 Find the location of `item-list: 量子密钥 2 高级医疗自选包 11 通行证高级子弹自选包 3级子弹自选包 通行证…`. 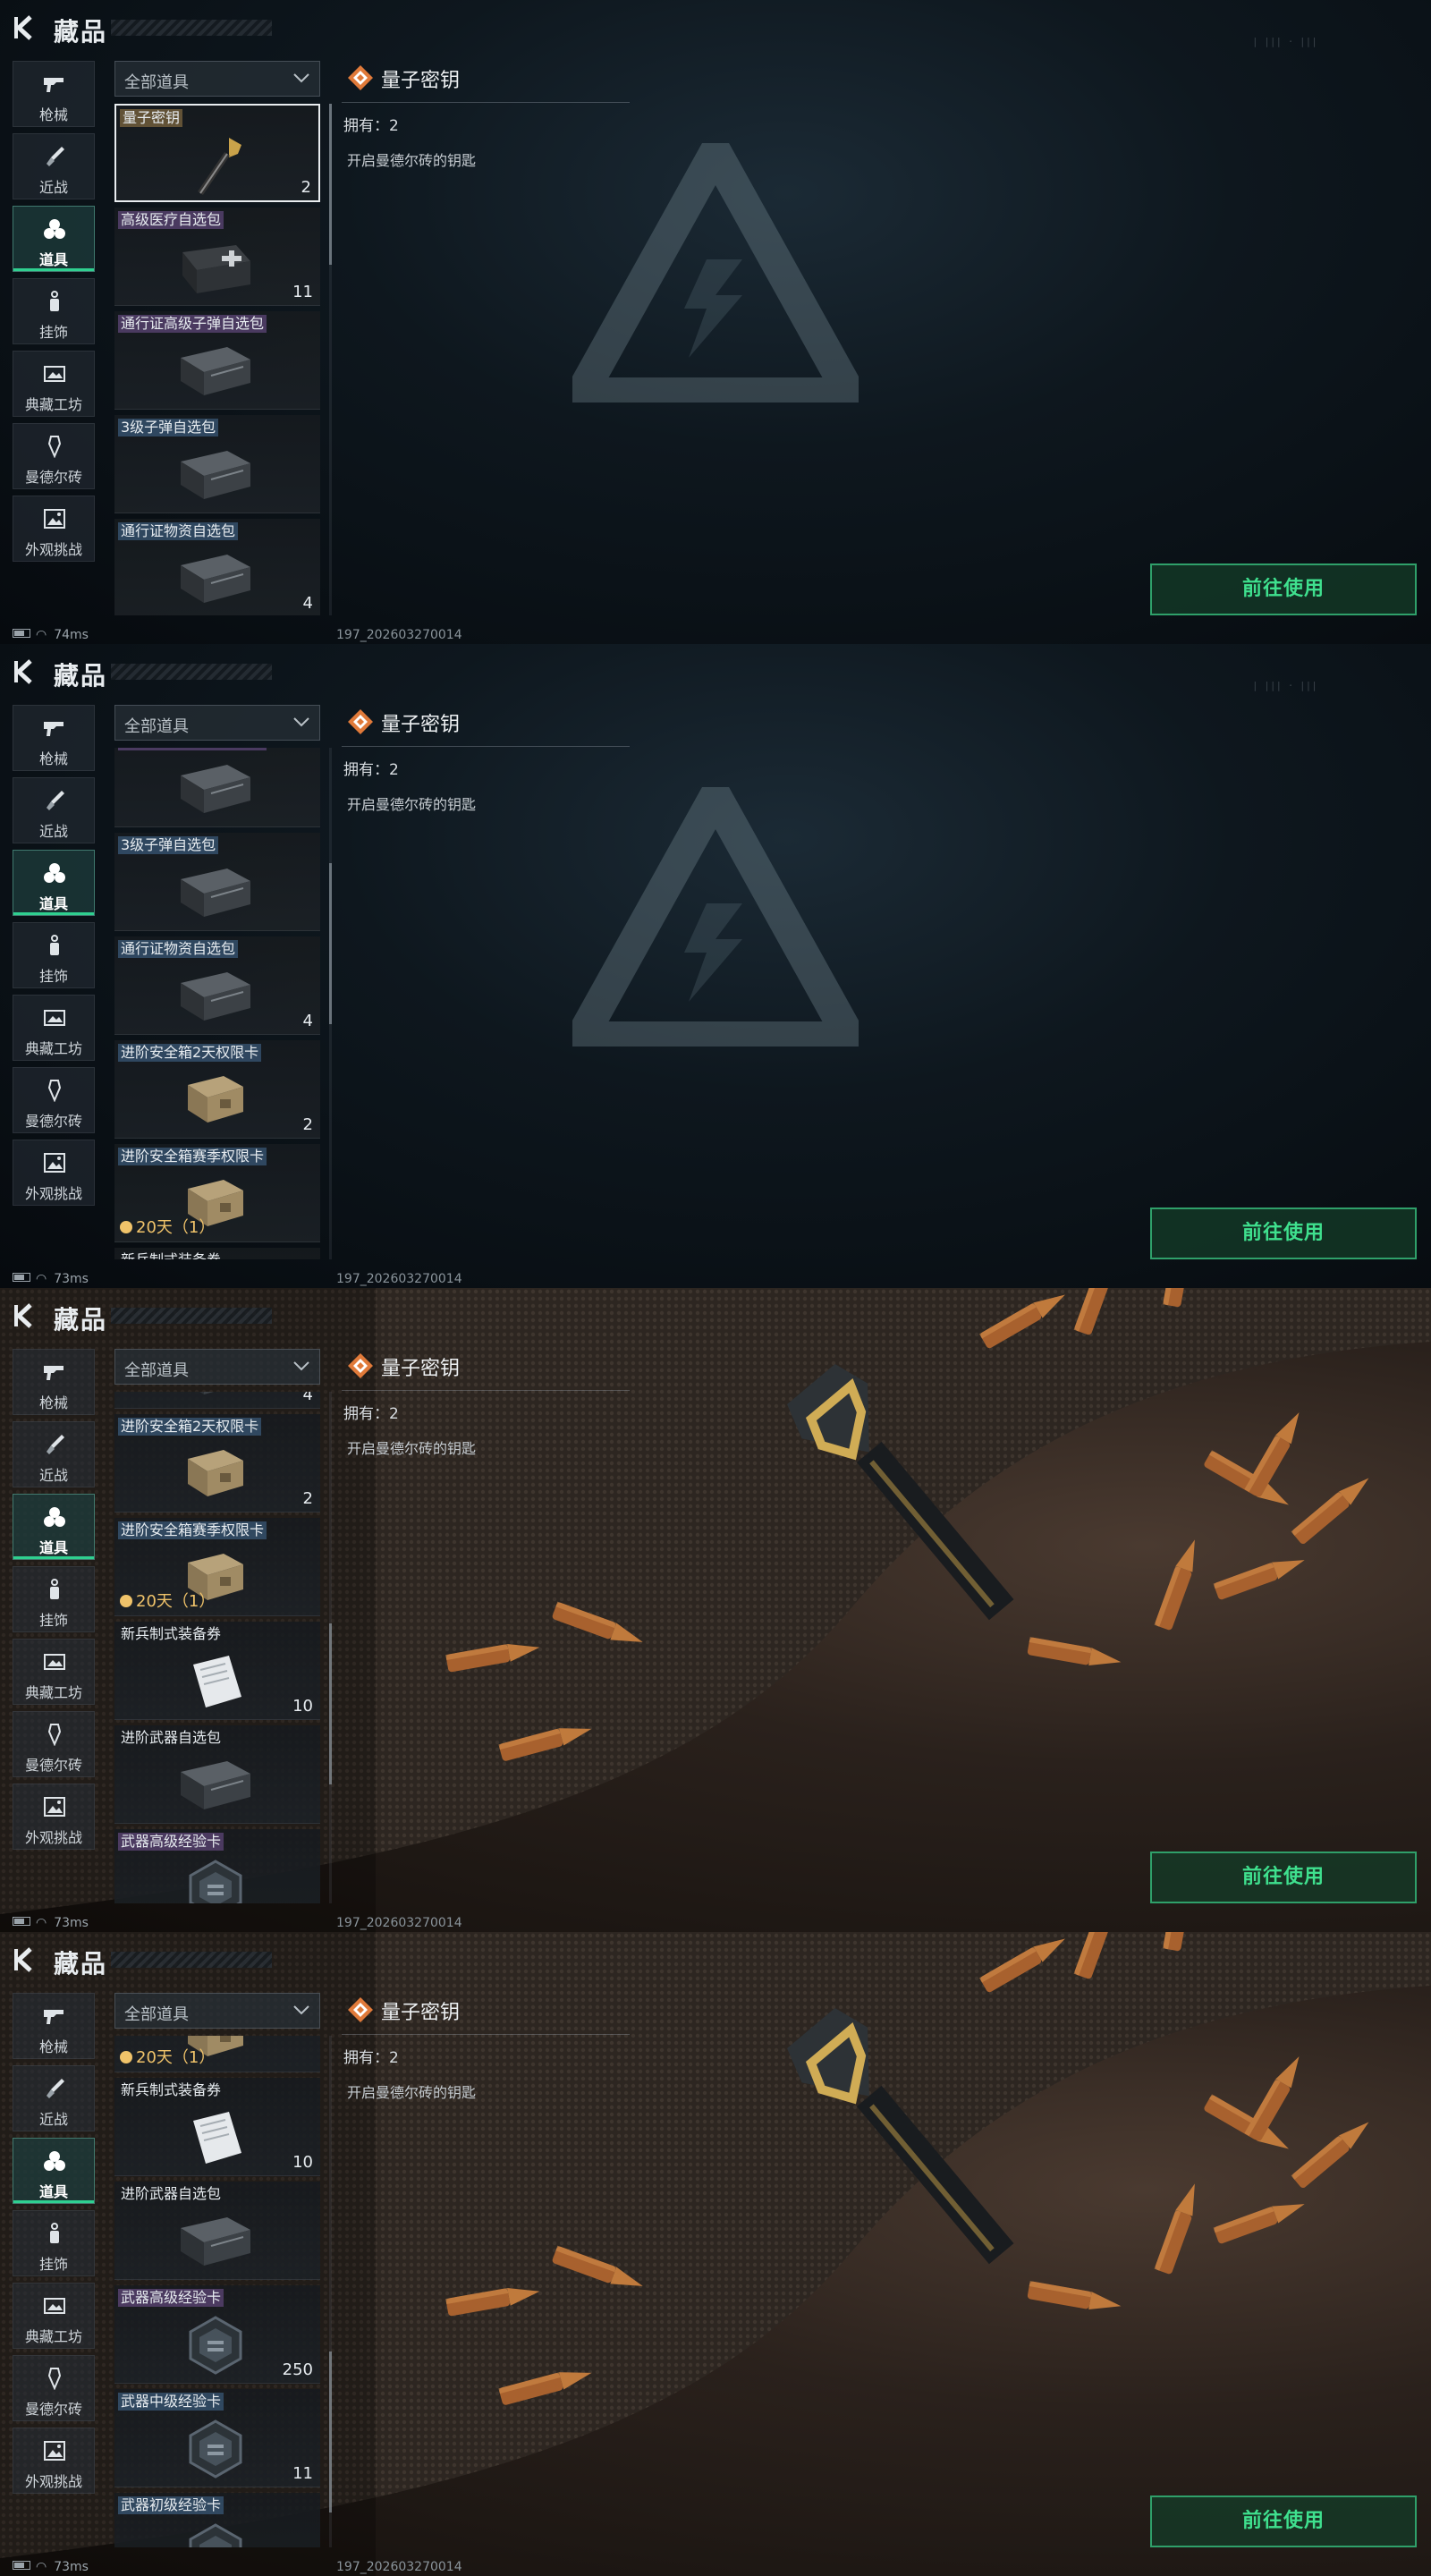

item-list: 量子密钥 2 高级医疗自选包 11 通行证高级子弹自选包 3级子弹自选包 通行证… is located at coordinates (218, 359).